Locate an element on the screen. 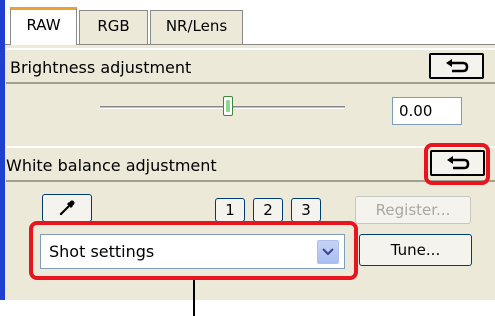 This screenshot has width=495, height=316. brightness-undo-button is located at coordinates (456, 66).